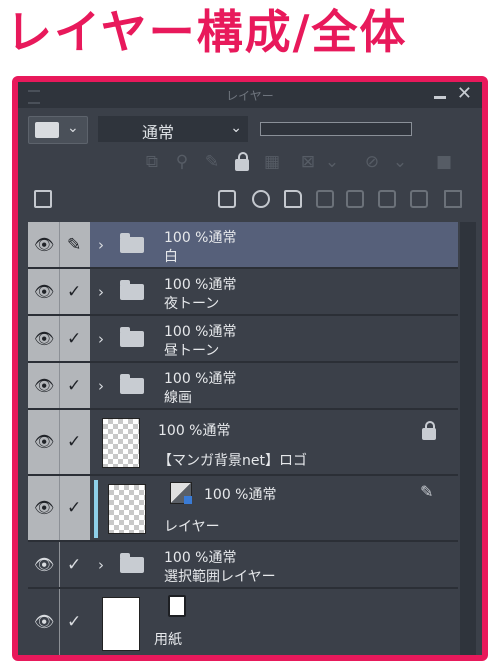  What do you see at coordinates (181, 493) in the screenshot?
I see `tone-layer-icon` at bounding box center [181, 493].